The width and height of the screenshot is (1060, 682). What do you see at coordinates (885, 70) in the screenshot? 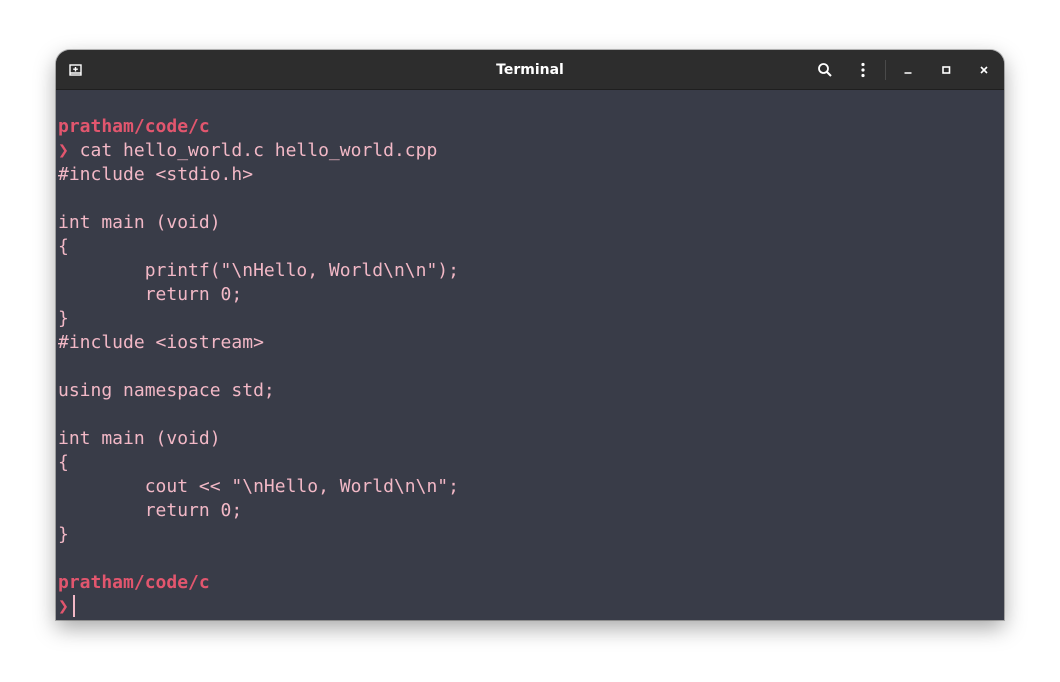
I see `titlebar-separator` at bounding box center [885, 70].